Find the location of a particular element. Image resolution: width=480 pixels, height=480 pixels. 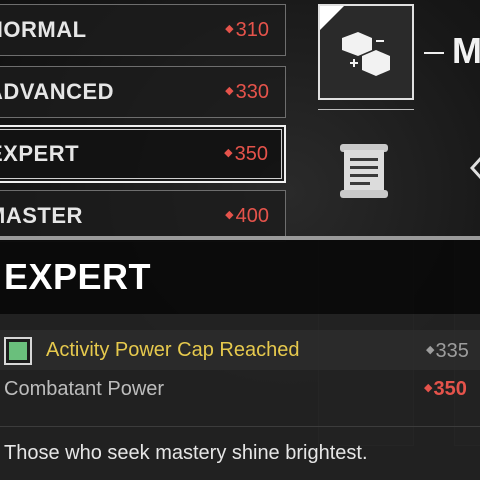

combatant-power-row: Combatant Power ◆350 is located at coordinates (240, 392).